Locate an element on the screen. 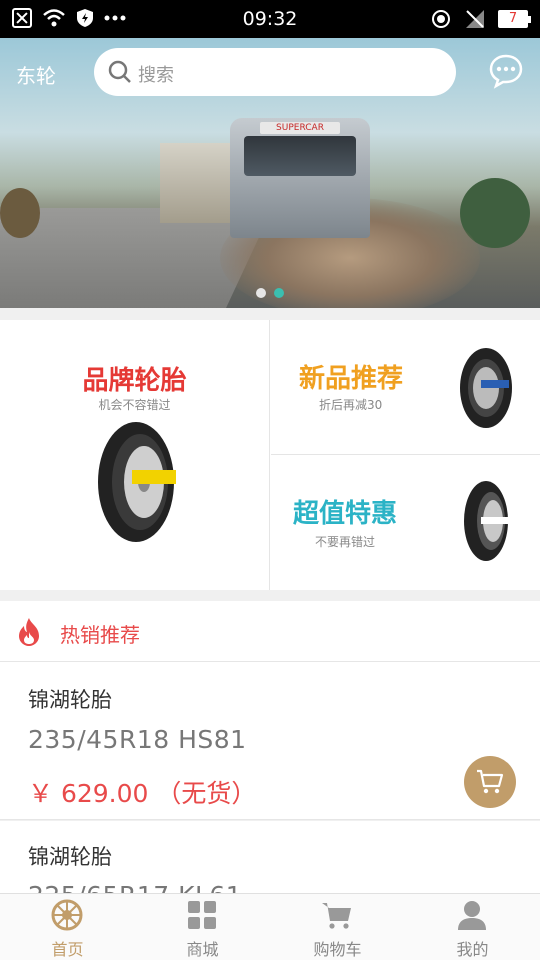 This screenshot has width=540, height=960. battery-icon: 7 is located at coordinates (514, 19).